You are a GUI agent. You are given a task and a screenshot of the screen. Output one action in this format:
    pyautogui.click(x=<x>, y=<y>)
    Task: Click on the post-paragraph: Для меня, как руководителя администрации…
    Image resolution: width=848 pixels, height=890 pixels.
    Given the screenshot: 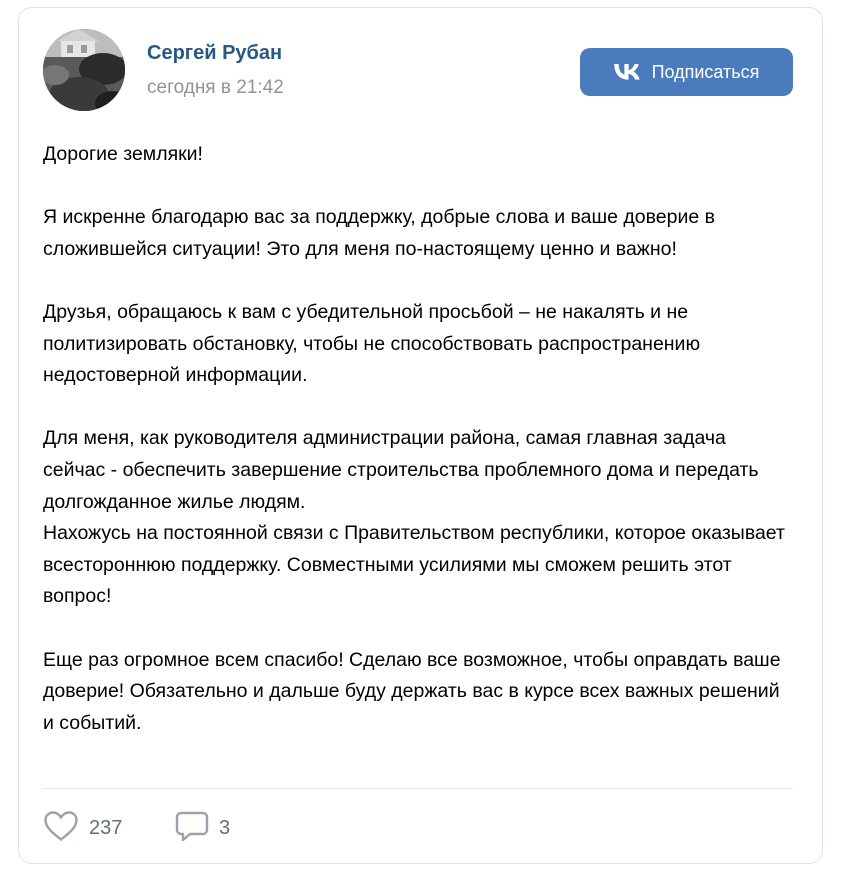 What is the action you would take?
    pyautogui.click(x=401, y=470)
    